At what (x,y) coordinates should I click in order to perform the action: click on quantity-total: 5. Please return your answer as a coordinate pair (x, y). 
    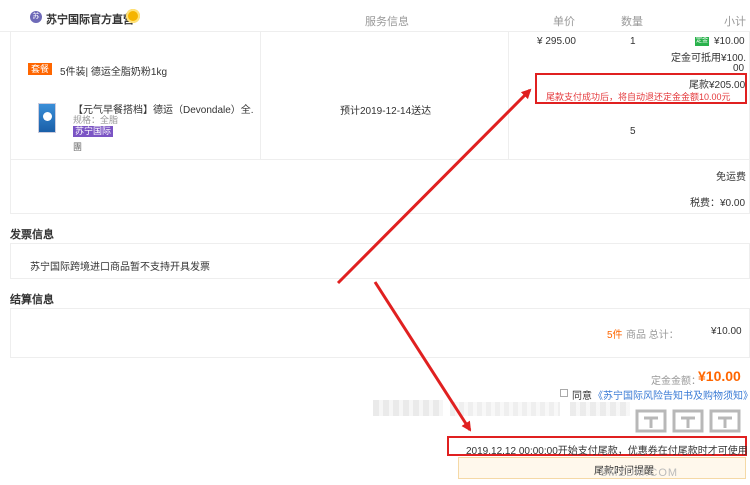
    Looking at the image, I should click on (633, 131).